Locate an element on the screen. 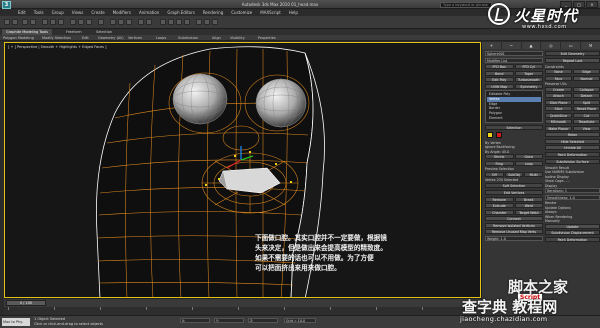 This screenshot has width=600, height=328. modify-tab-icon: ~ is located at coordinates (512, 45).